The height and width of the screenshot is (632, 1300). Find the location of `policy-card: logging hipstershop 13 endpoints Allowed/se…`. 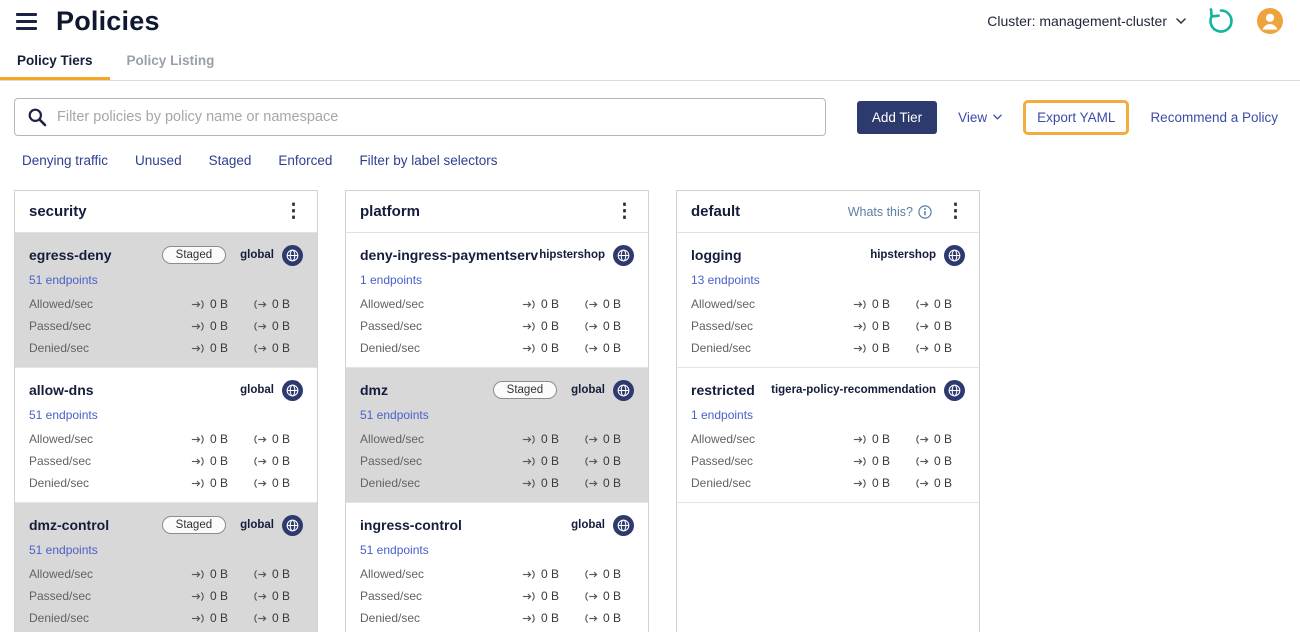

policy-card: logging hipstershop 13 endpoints Allowed/se… is located at coordinates (828, 300).